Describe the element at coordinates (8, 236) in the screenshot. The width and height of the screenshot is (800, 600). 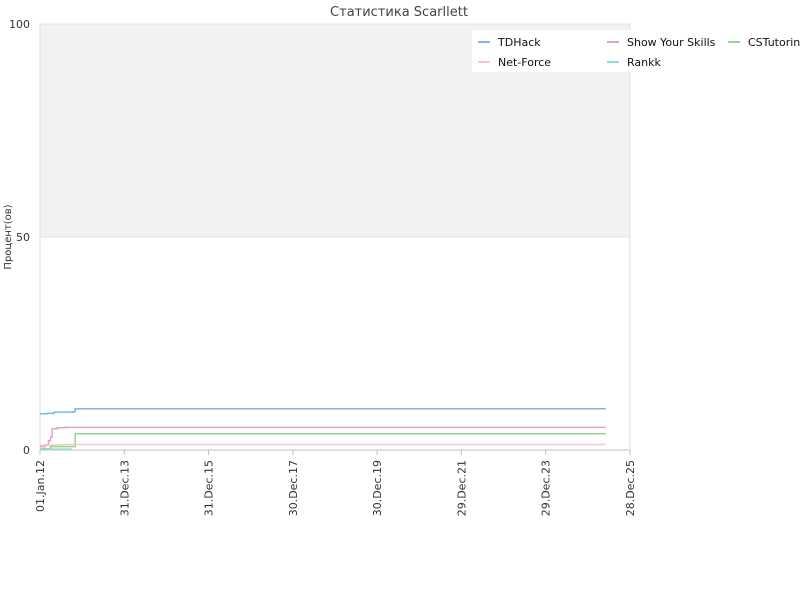
I see `y-axis-label: Процент(ов)` at that location.